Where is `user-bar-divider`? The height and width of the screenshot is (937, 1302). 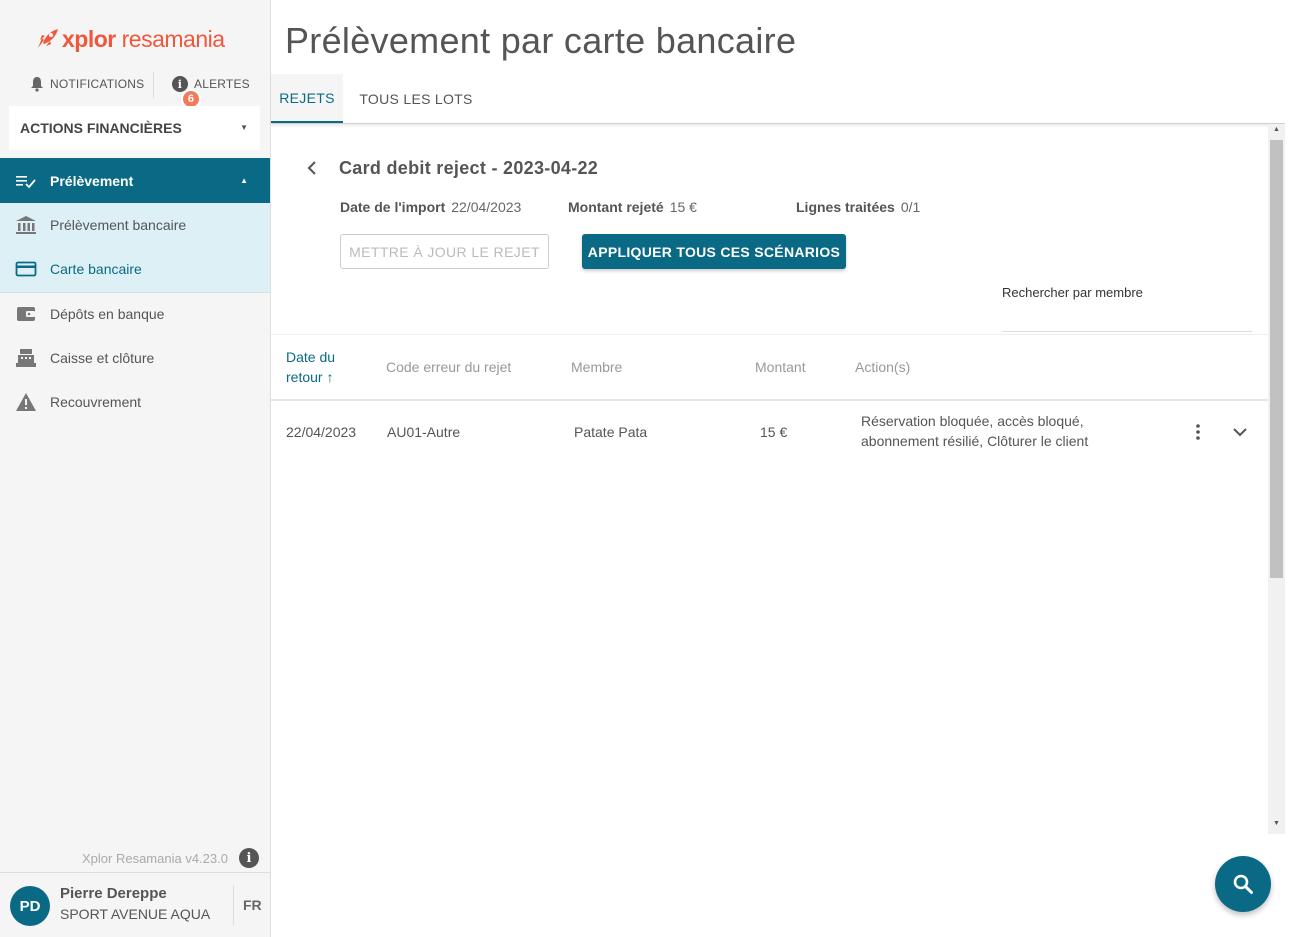 user-bar-divider is located at coordinates (233, 905).